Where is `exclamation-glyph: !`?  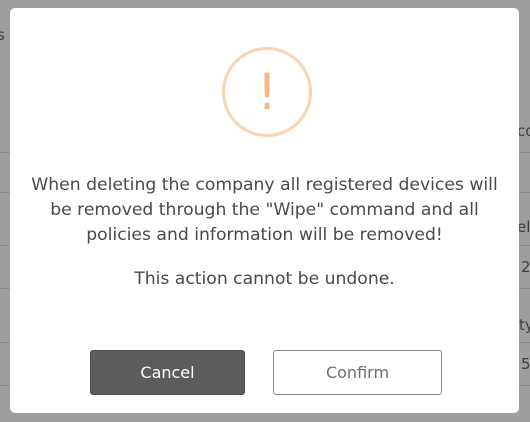 exclamation-glyph: ! is located at coordinates (267, 92).